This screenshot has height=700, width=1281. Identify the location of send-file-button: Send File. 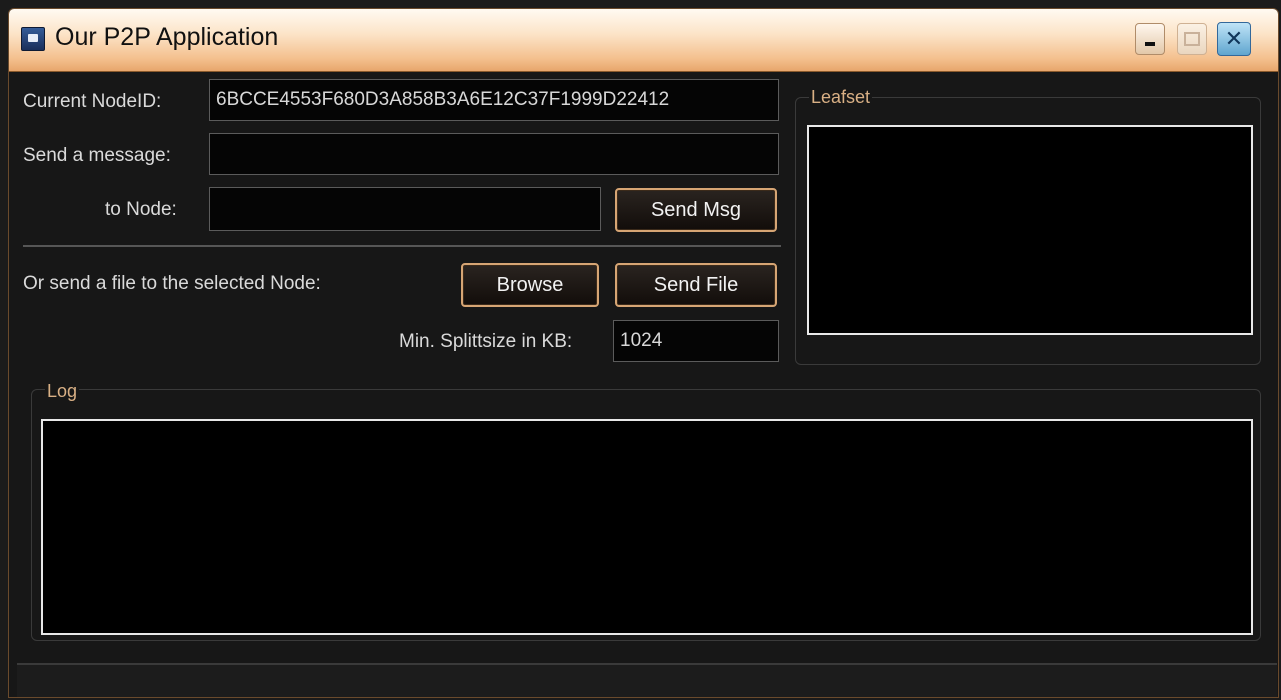
(696, 285).